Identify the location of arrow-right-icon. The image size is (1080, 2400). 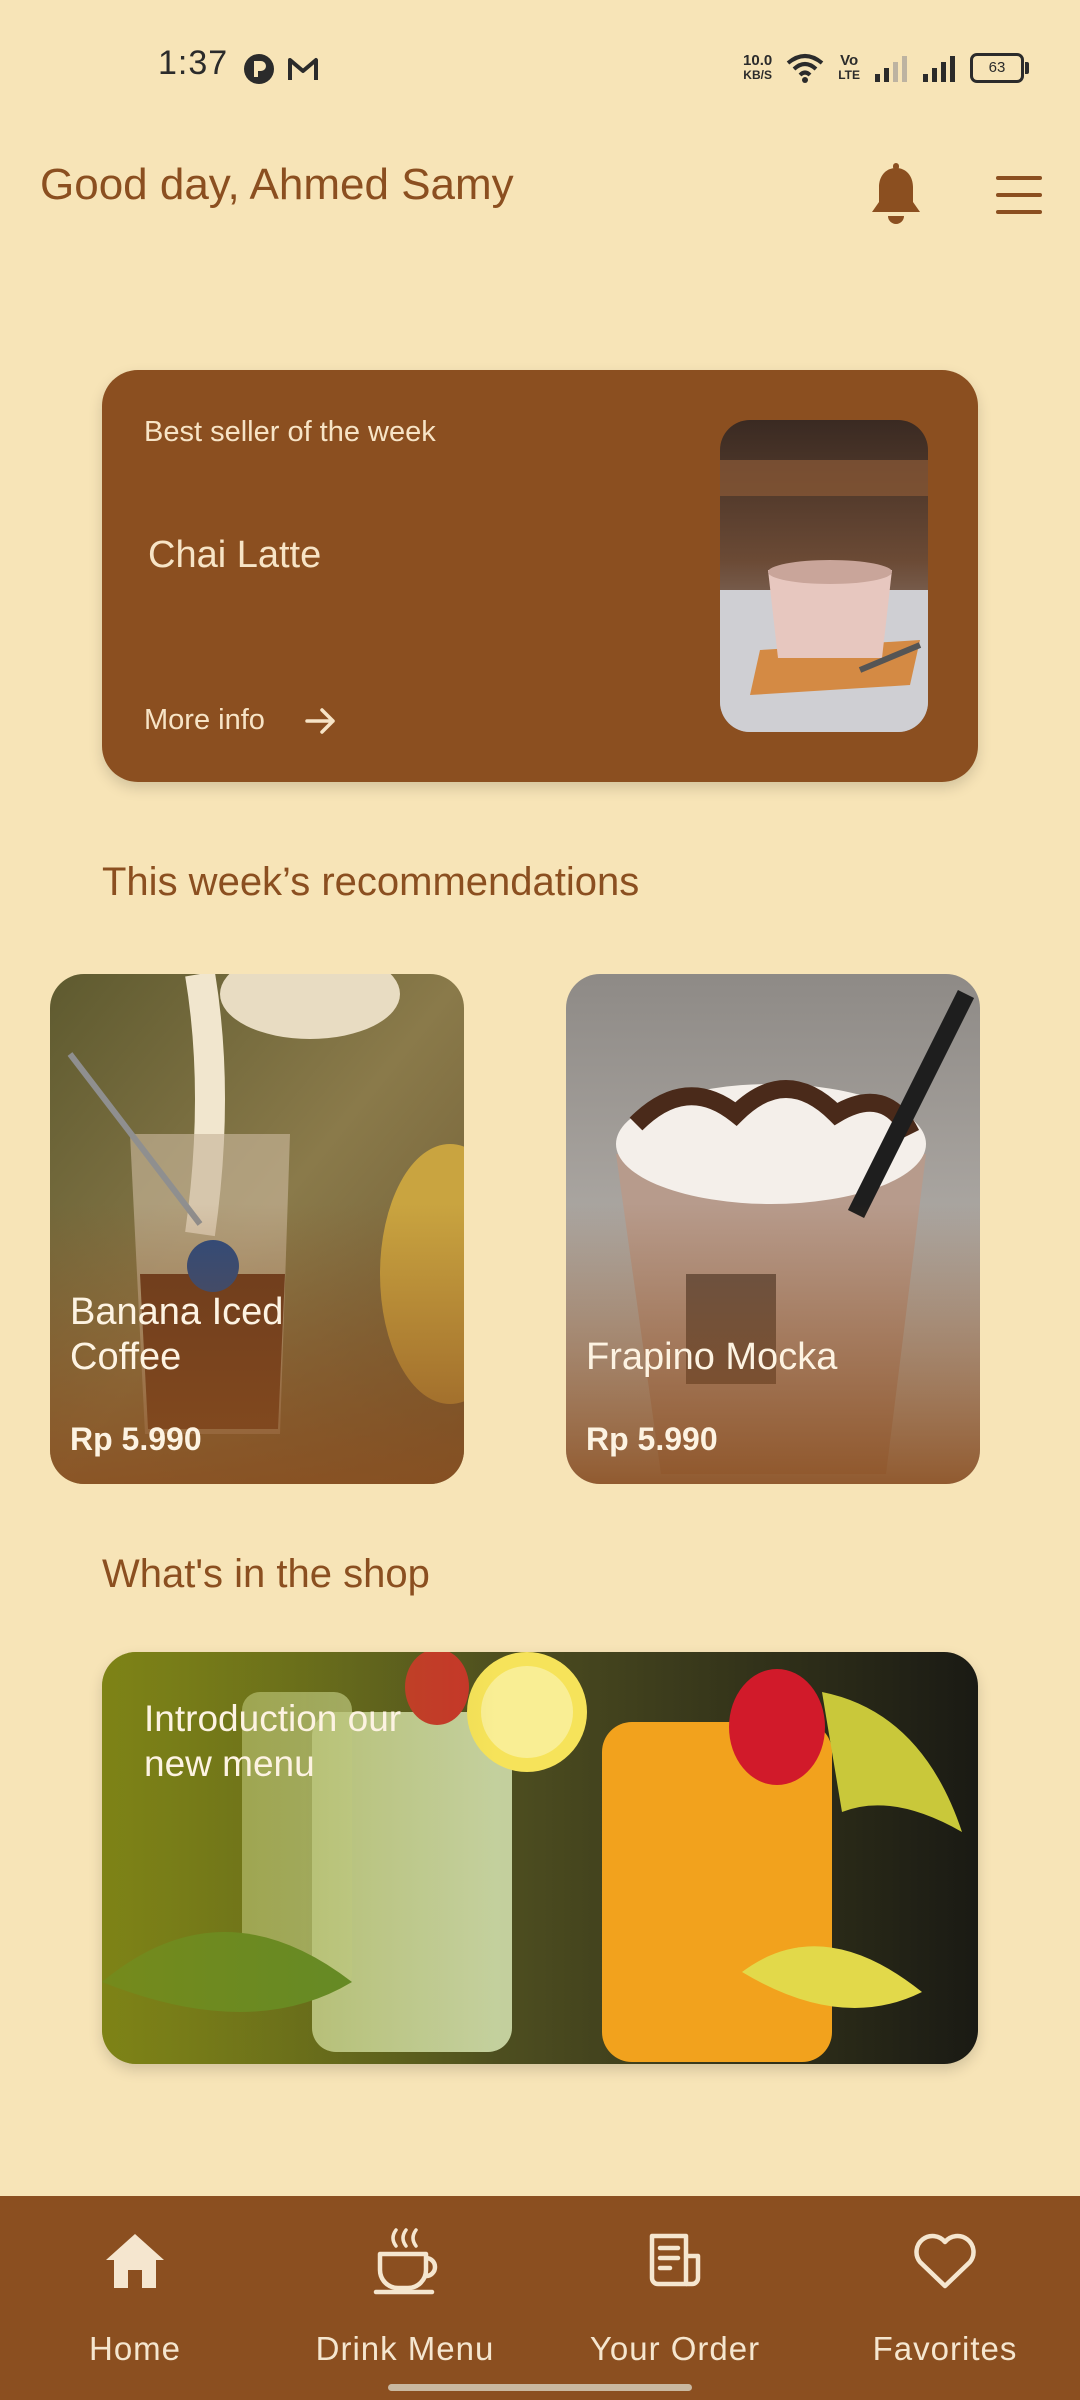
(320, 720).